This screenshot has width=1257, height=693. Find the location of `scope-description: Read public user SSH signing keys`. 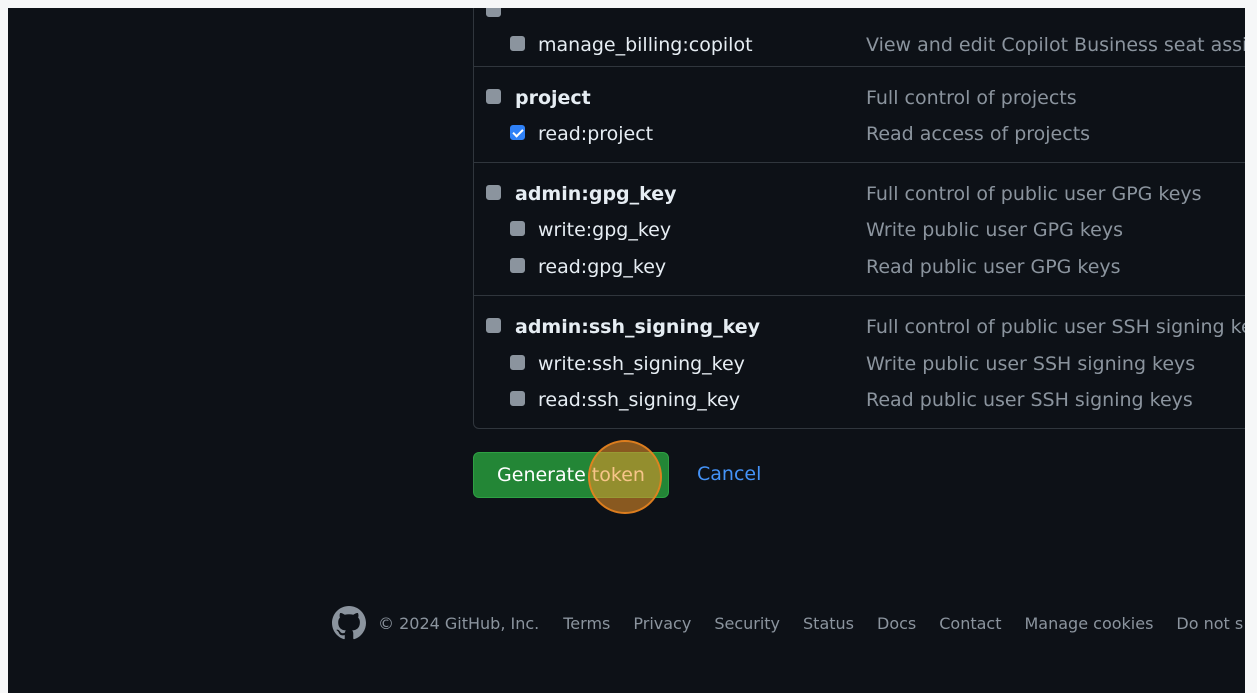

scope-description: Read public user SSH signing keys is located at coordinates (1029, 400).